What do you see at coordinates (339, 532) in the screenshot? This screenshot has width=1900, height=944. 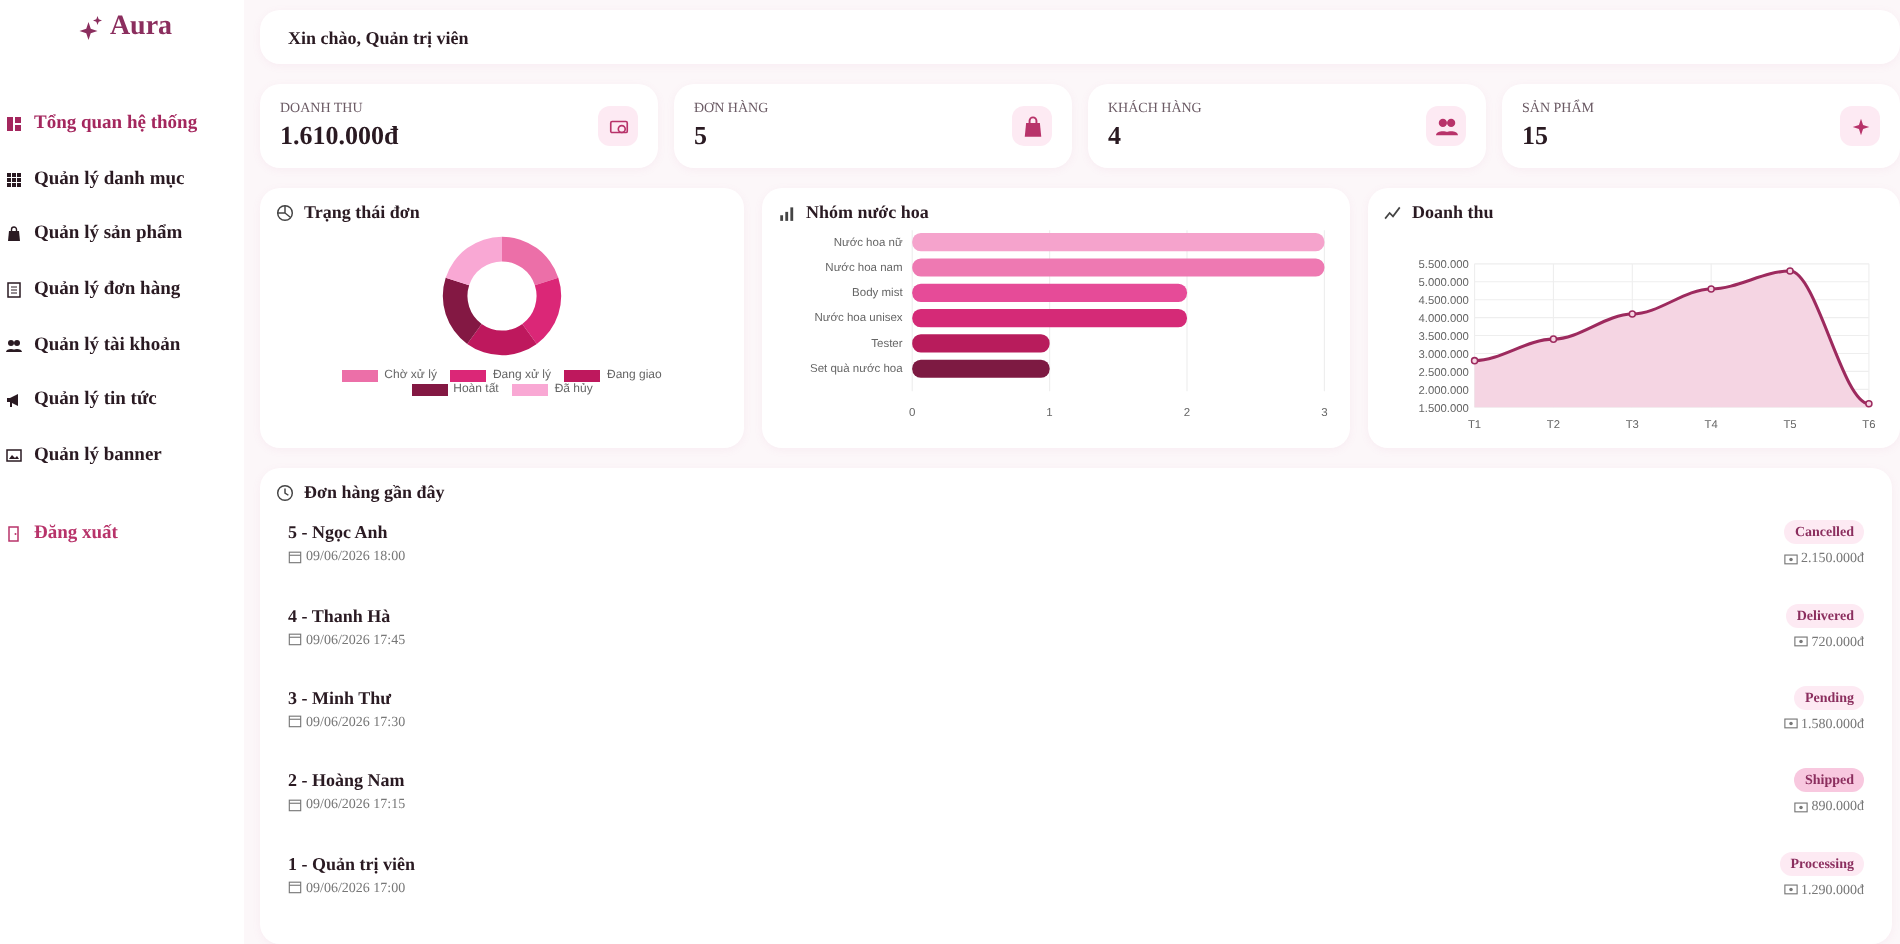 I see `order-name: 5 - Ngọc Anh` at bounding box center [339, 532].